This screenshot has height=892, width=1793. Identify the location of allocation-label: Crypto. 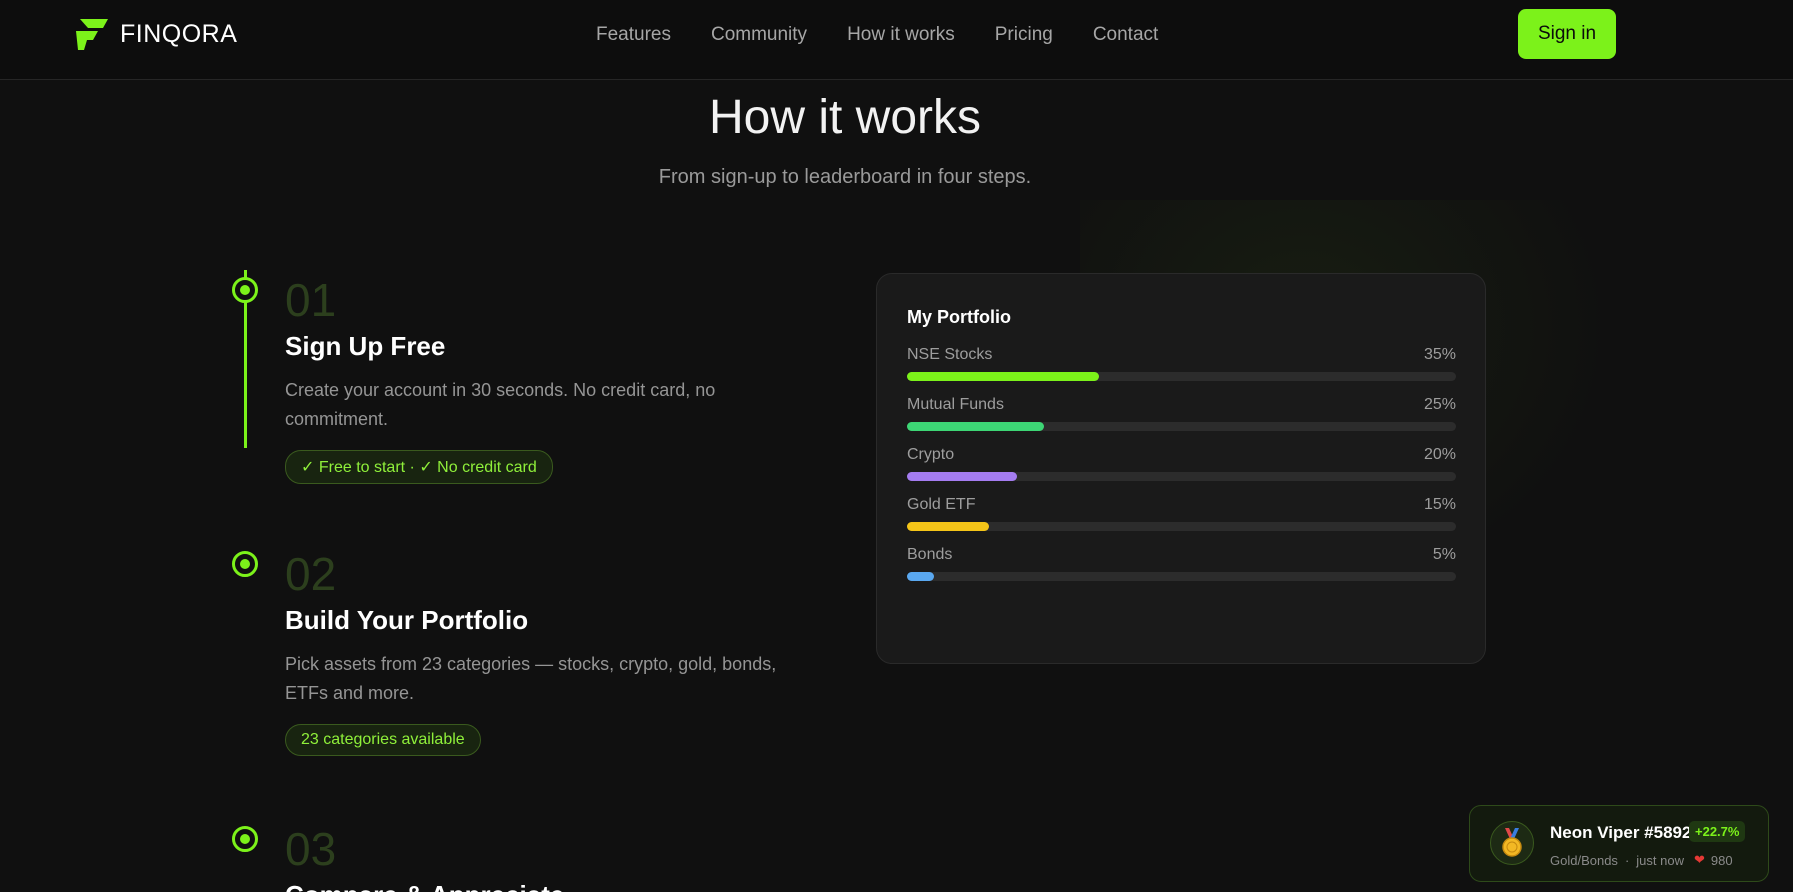
(931, 454).